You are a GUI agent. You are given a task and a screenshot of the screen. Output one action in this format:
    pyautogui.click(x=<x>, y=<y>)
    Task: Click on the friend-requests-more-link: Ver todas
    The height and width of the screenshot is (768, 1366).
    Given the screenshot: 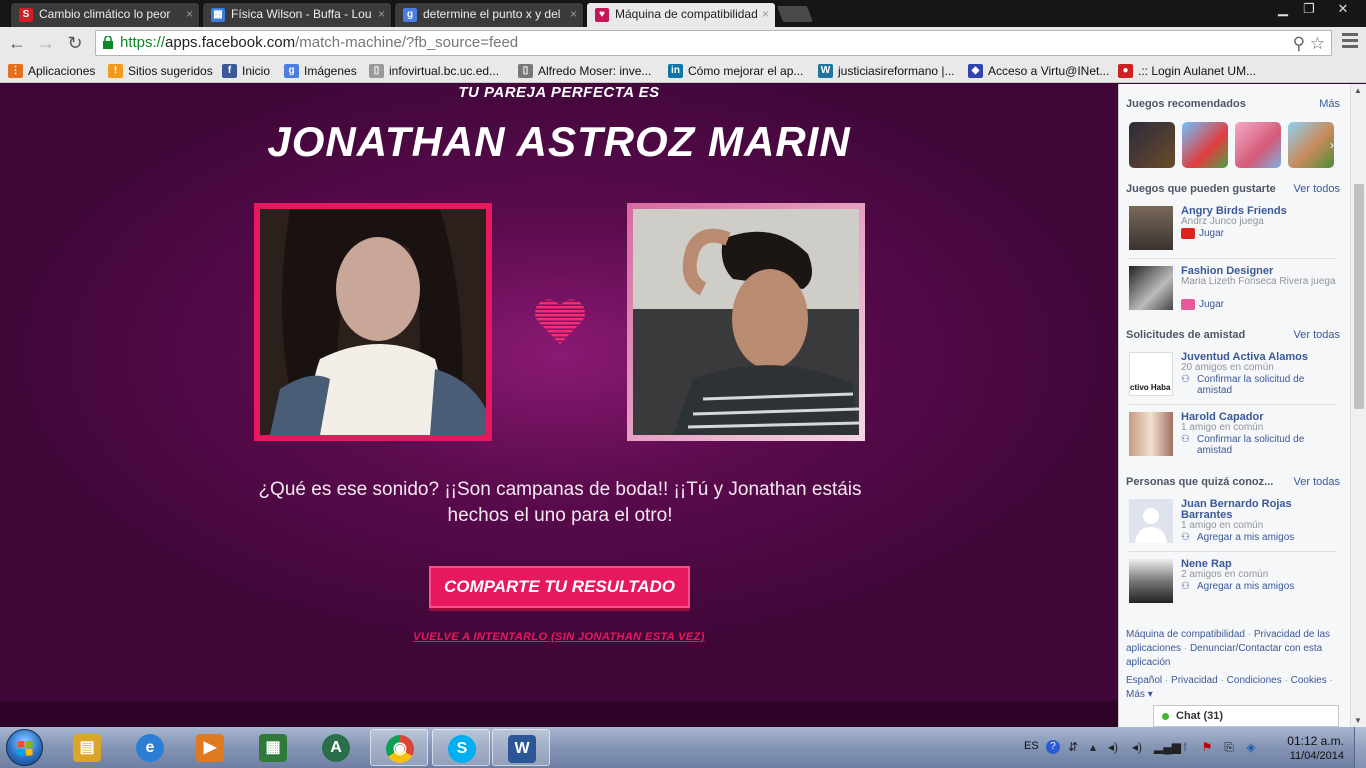 What is the action you would take?
    pyautogui.click(x=1317, y=335)
    